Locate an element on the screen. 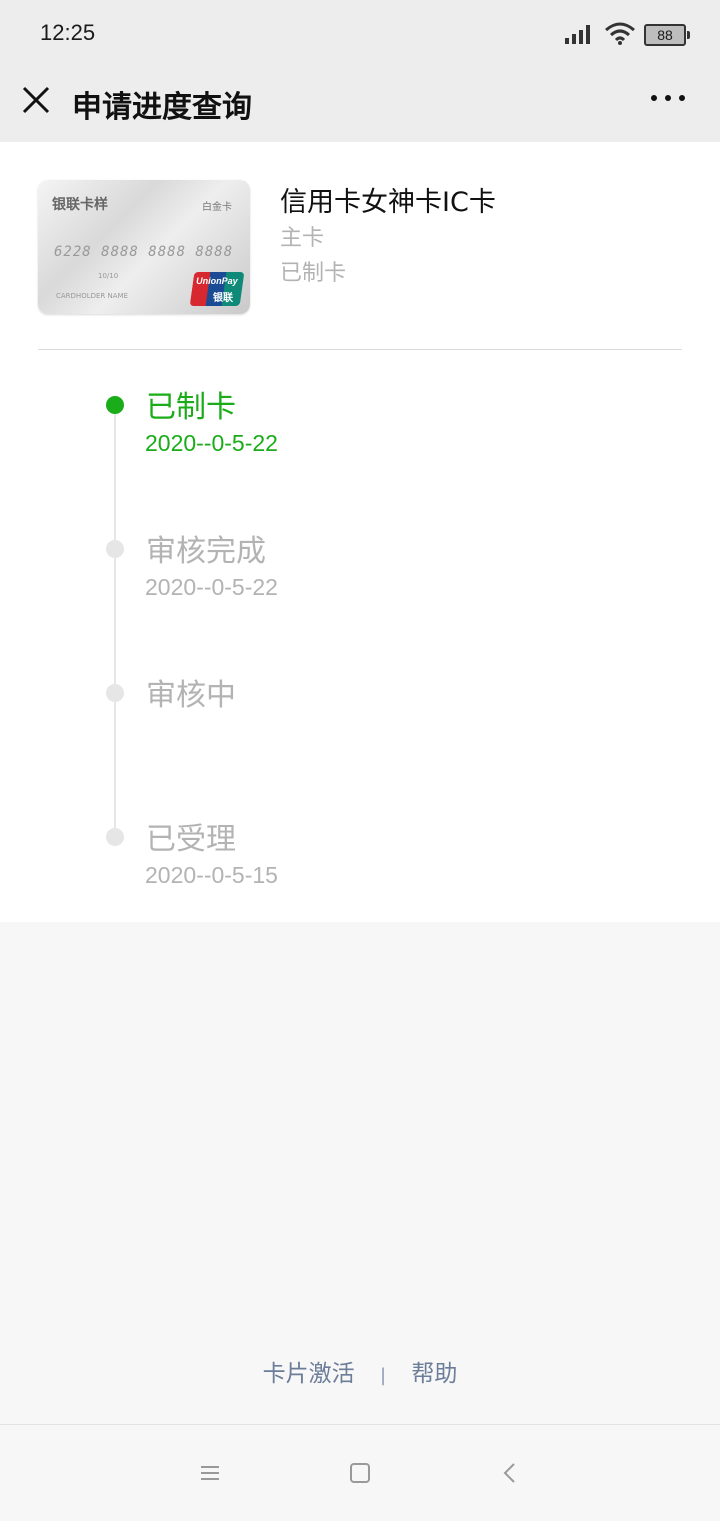  more-icon is located at coordinates (668, 98).